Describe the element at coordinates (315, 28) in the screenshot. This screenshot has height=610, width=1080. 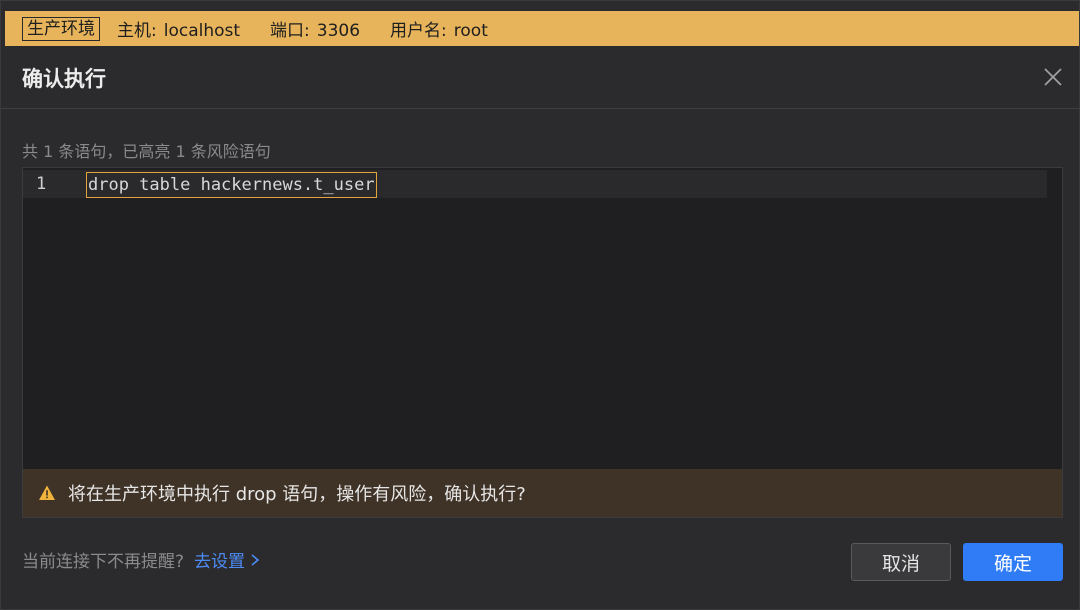
I see `port-info: 端口: 3306` at that location.